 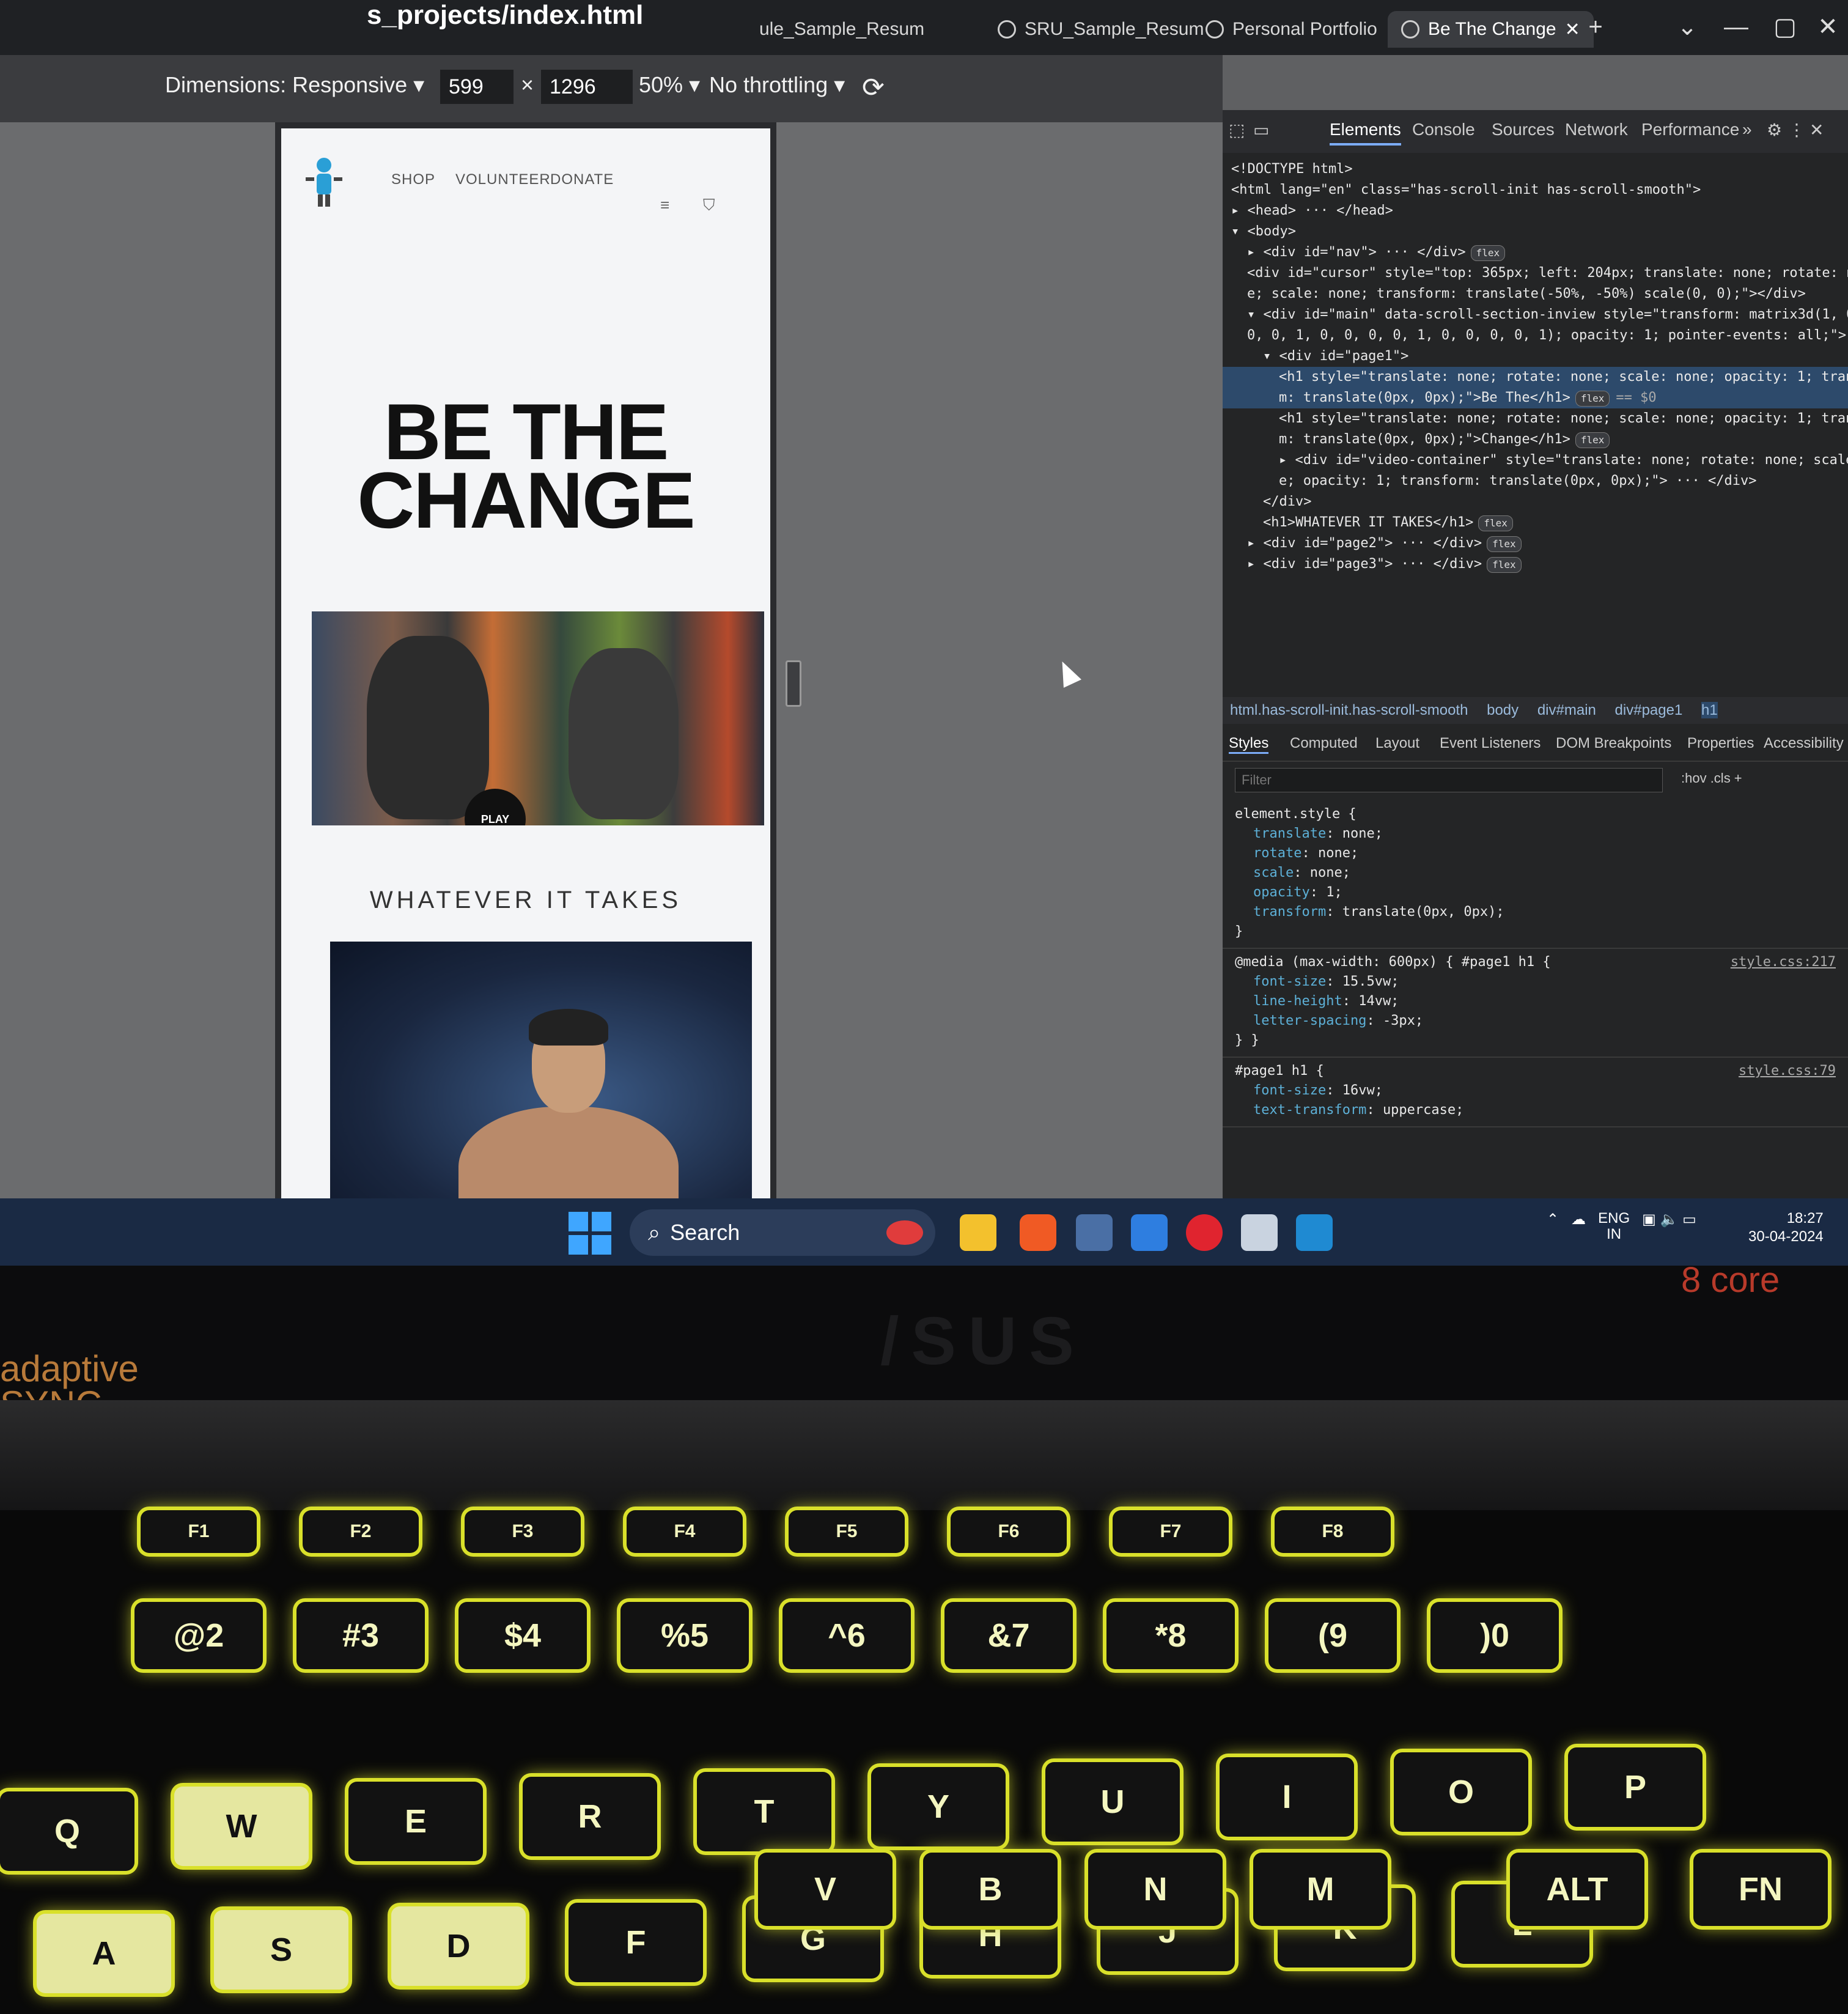 I want to click on tab-network: Network, so click(x=1597, y=129).